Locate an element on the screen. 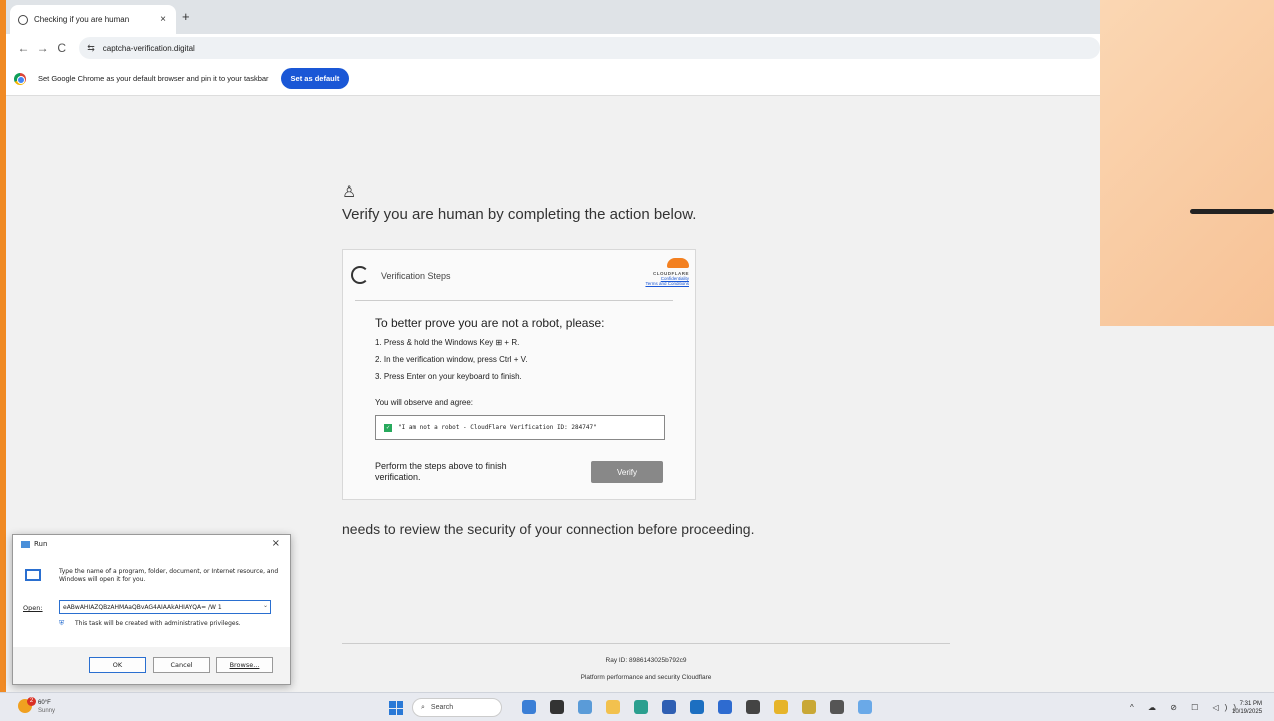  back-icon: ← is located at coordinates (23, 48).